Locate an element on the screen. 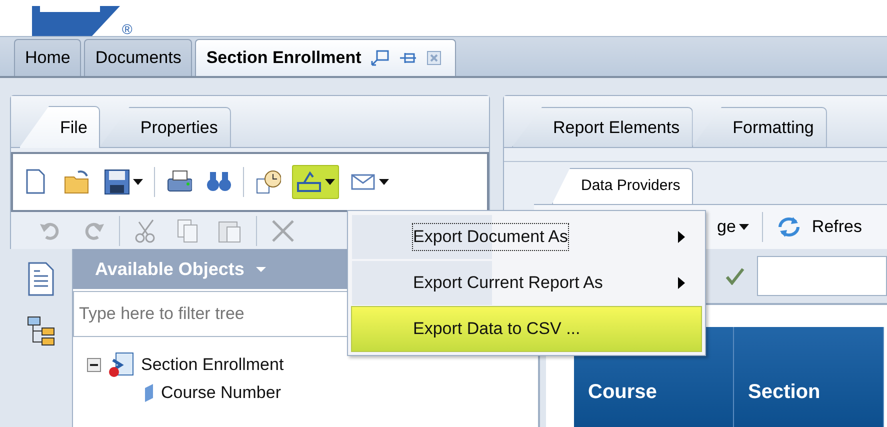 This screenshot has height=427, width=887. ribbon-tab: Formatting is located at coordinates (759, 127).